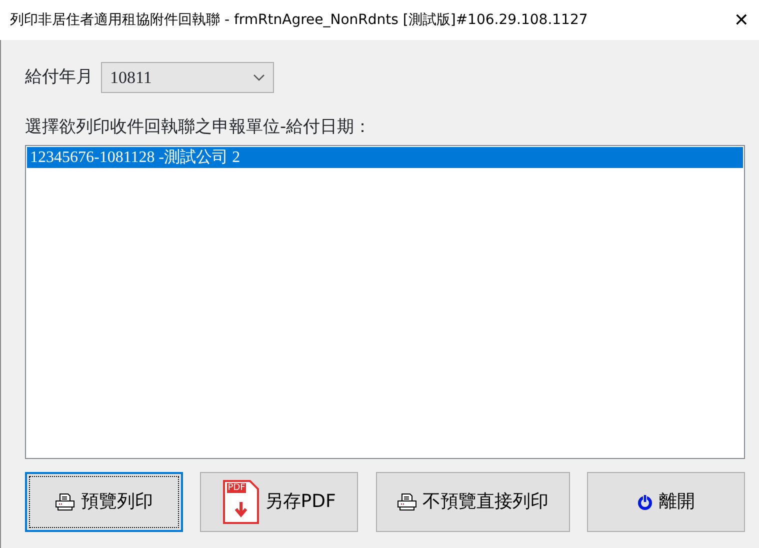 Image resolution: width=759 pixels, height=548 pixels. I want to click on power-icon, so click(644, 502).